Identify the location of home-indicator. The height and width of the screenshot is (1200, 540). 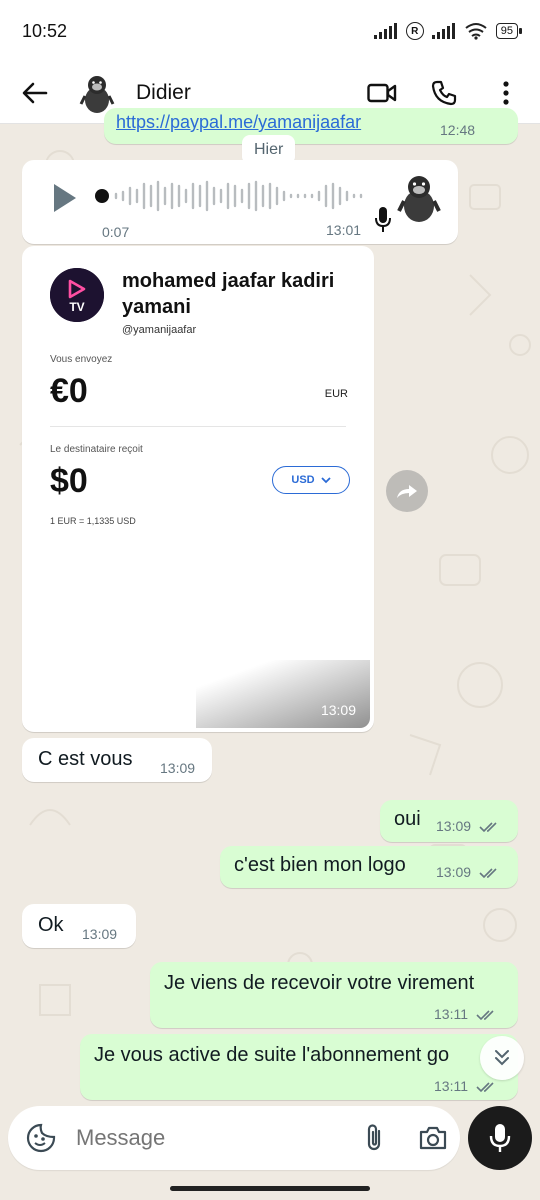
(270, 1188).